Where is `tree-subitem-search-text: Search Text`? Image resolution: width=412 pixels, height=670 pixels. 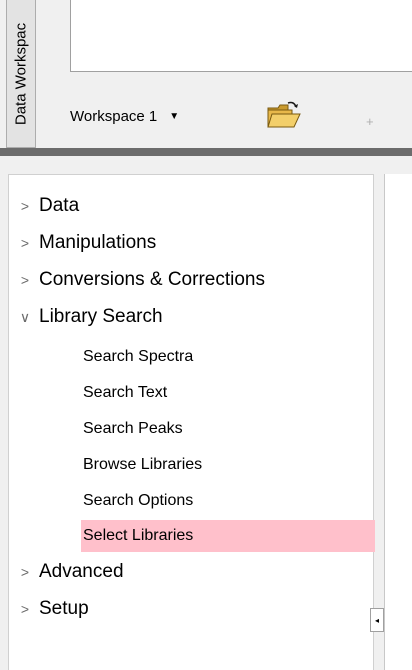 tree-subitem-search-text: Search Text is located at coordinates (124, 393).